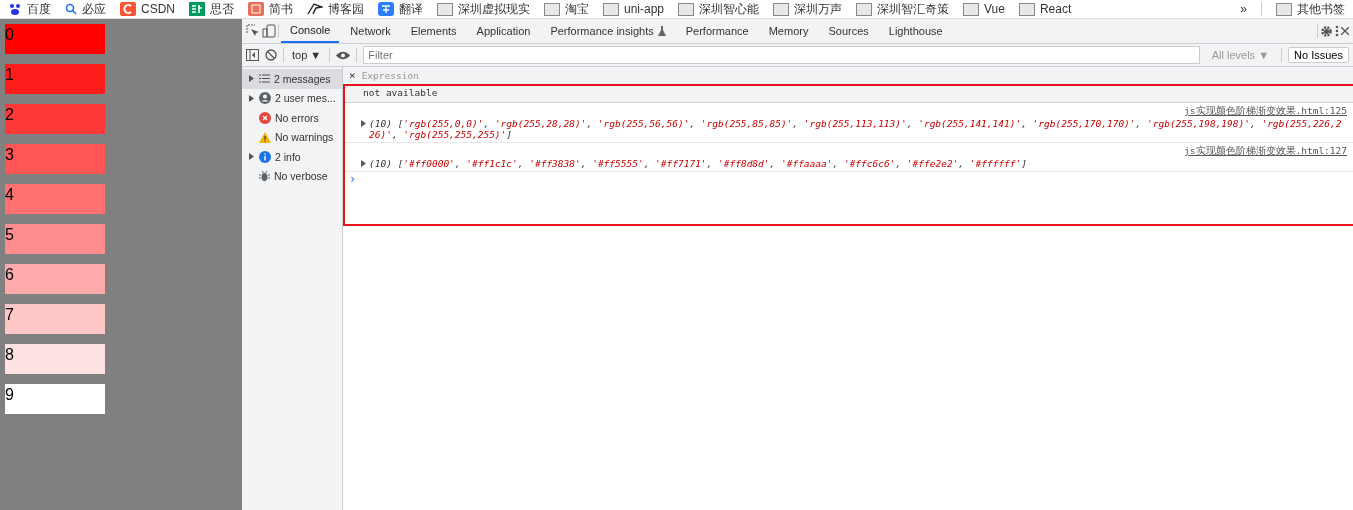 This screenshot has height=510, width=1353. What do you see at coordinates (94, 9) in the screenshot?
I see `bookmark-link: 必应` at bounding box center [94, 9].